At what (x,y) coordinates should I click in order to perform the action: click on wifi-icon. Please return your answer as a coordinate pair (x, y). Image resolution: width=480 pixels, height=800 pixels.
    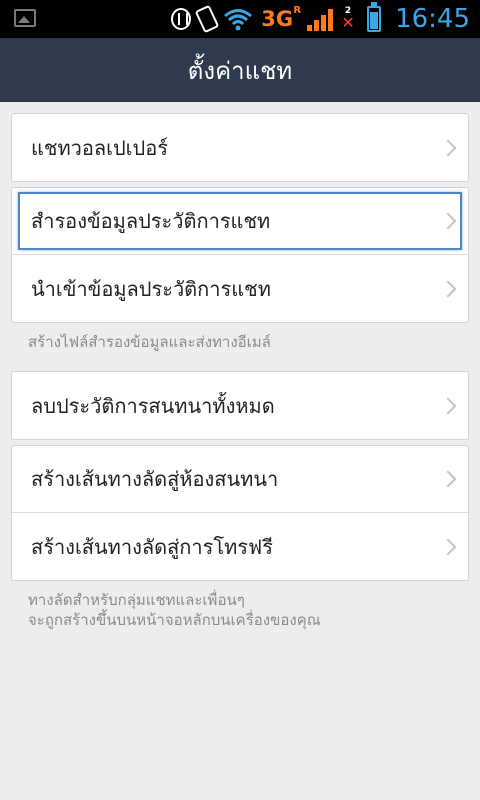
    Looking at the image, I should click on (238, 20).